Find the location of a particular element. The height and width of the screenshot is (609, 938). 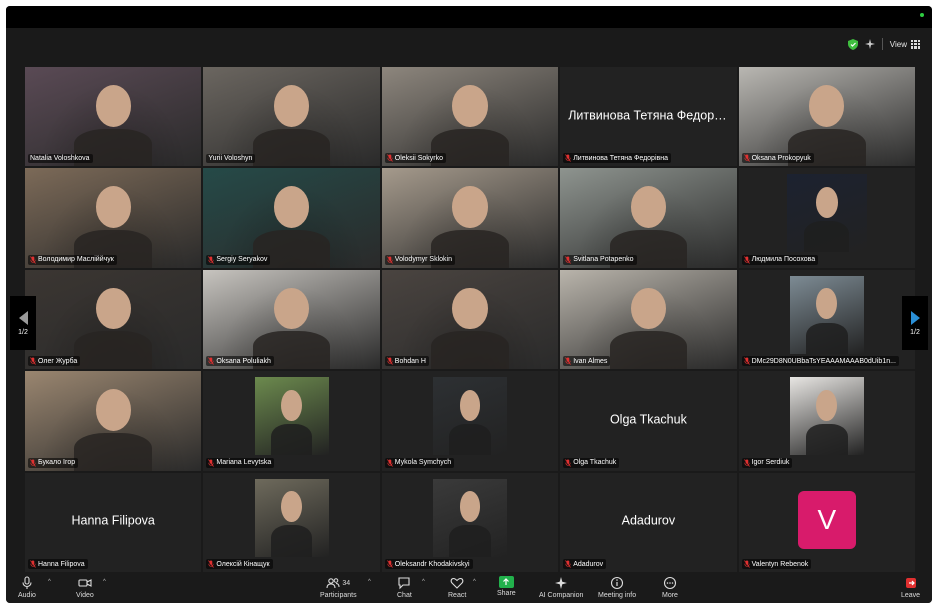

participant-tile: Mariana Levytska is located at coordinates (291, 421).